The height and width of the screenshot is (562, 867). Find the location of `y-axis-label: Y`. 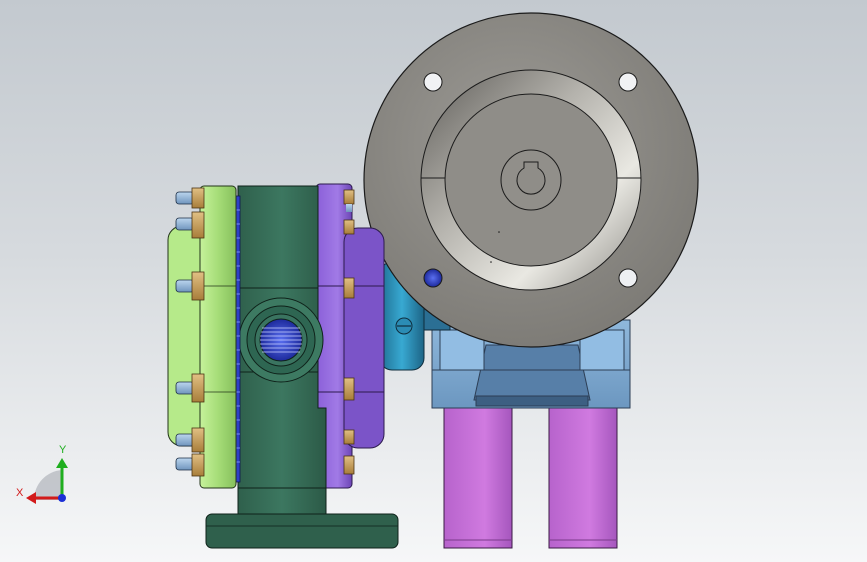

y-axis-label: Y is located at coordinates (63, 450).